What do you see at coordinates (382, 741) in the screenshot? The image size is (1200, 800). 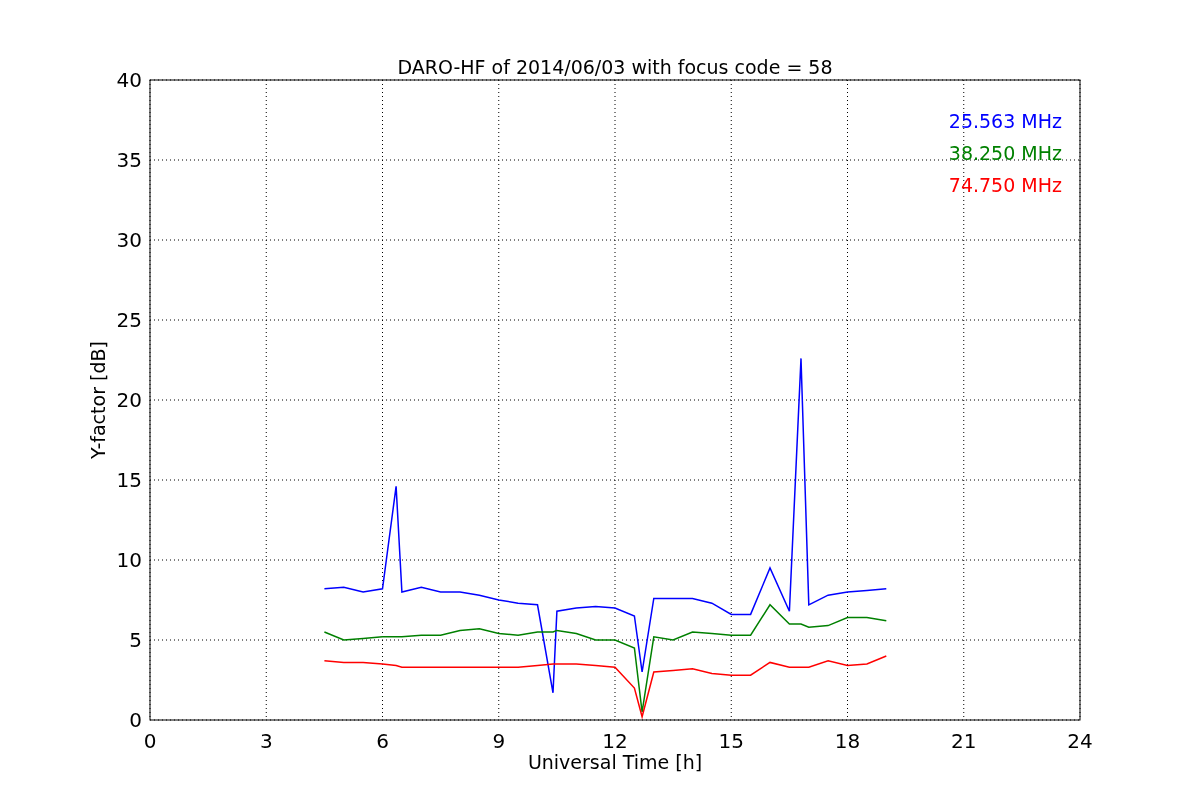 I see `x-tick-label: 6` at bounding box center [382, 741].